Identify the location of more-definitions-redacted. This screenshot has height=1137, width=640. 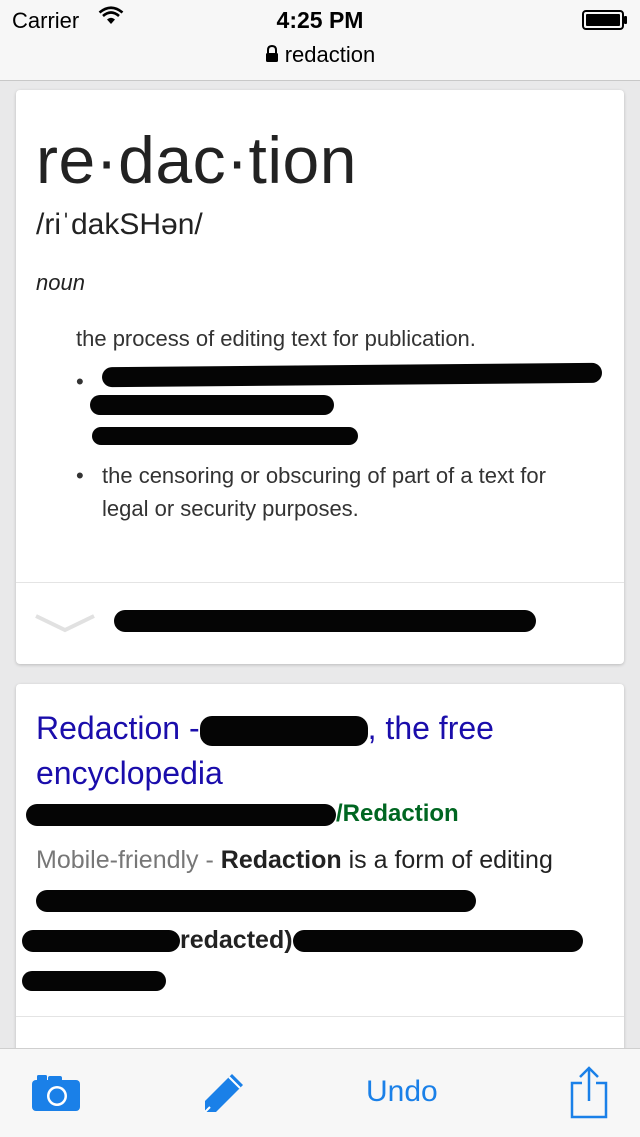
(325, 621).